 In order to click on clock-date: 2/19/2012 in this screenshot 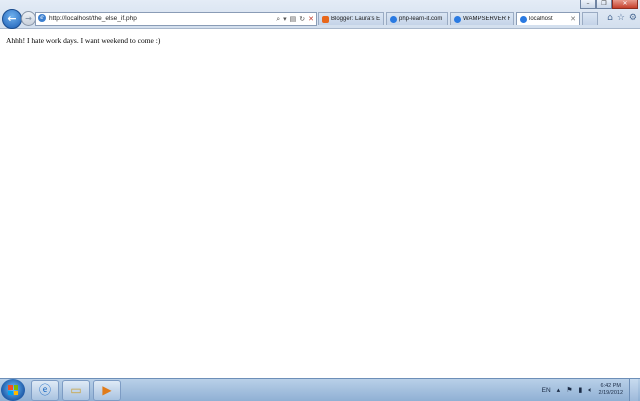, I will do `click(610, 393)`.